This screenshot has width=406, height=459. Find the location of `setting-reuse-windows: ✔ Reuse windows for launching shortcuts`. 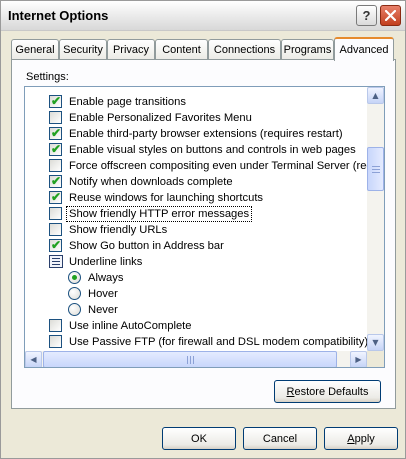

setting-reuse-windows: ✔ Reuse windows for launching shortcuts is located at coordinates (196, 198).